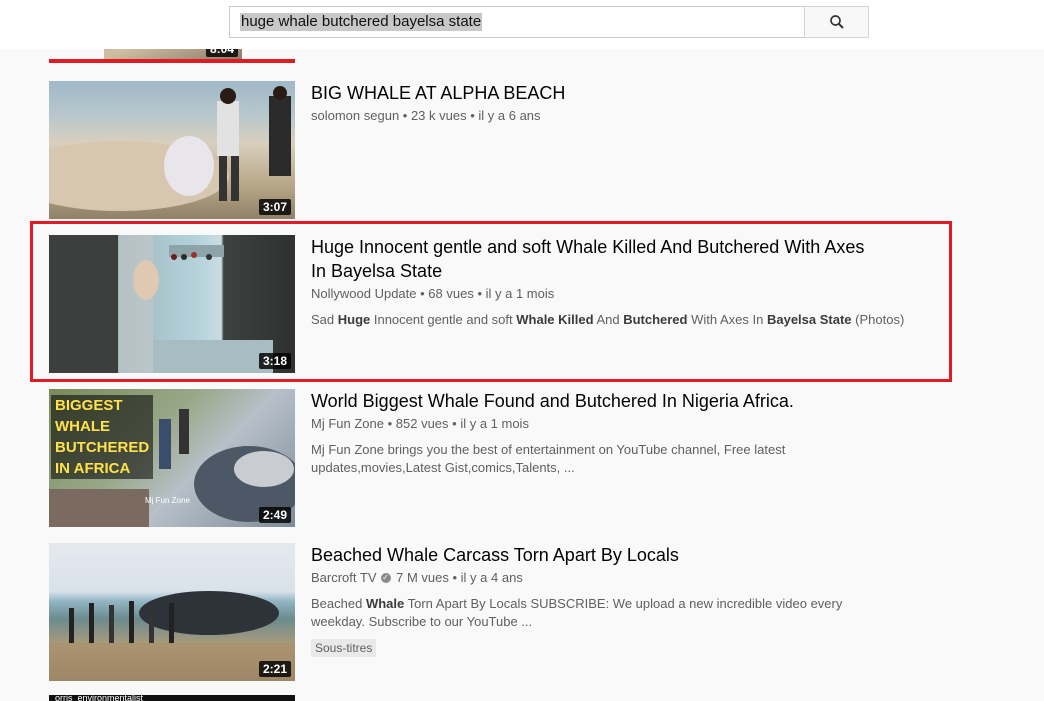 The width and height of the screenshot is (1044, 701). I want to click on video-meta: Barcroft TV ✓ 7 M vues • il y a 4 ans, so click(417, 577).